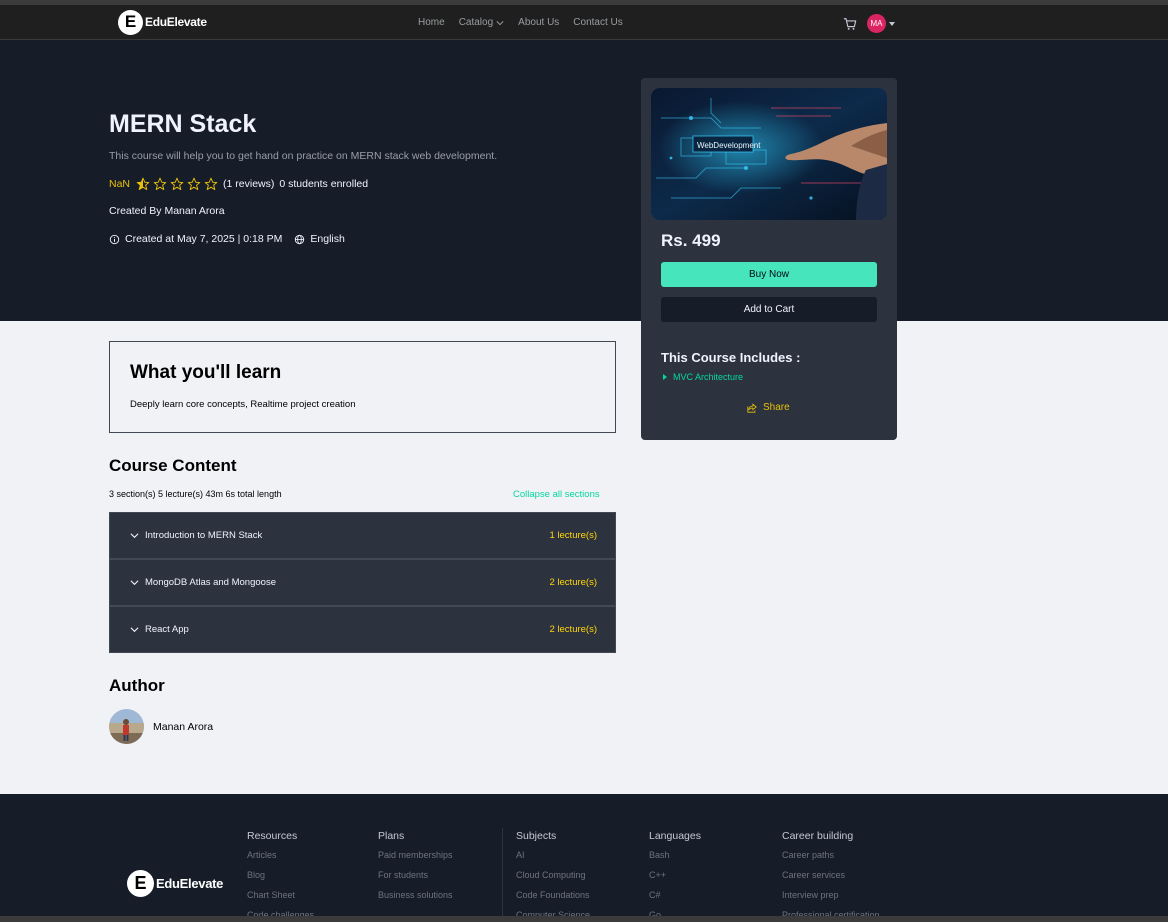 This screenshot has height=922, width=1168. What do you see at coordinates (731, 357) in the screenshot?
I see `course-includes-title: This Course Includes :` at bounding box center [731, 357].